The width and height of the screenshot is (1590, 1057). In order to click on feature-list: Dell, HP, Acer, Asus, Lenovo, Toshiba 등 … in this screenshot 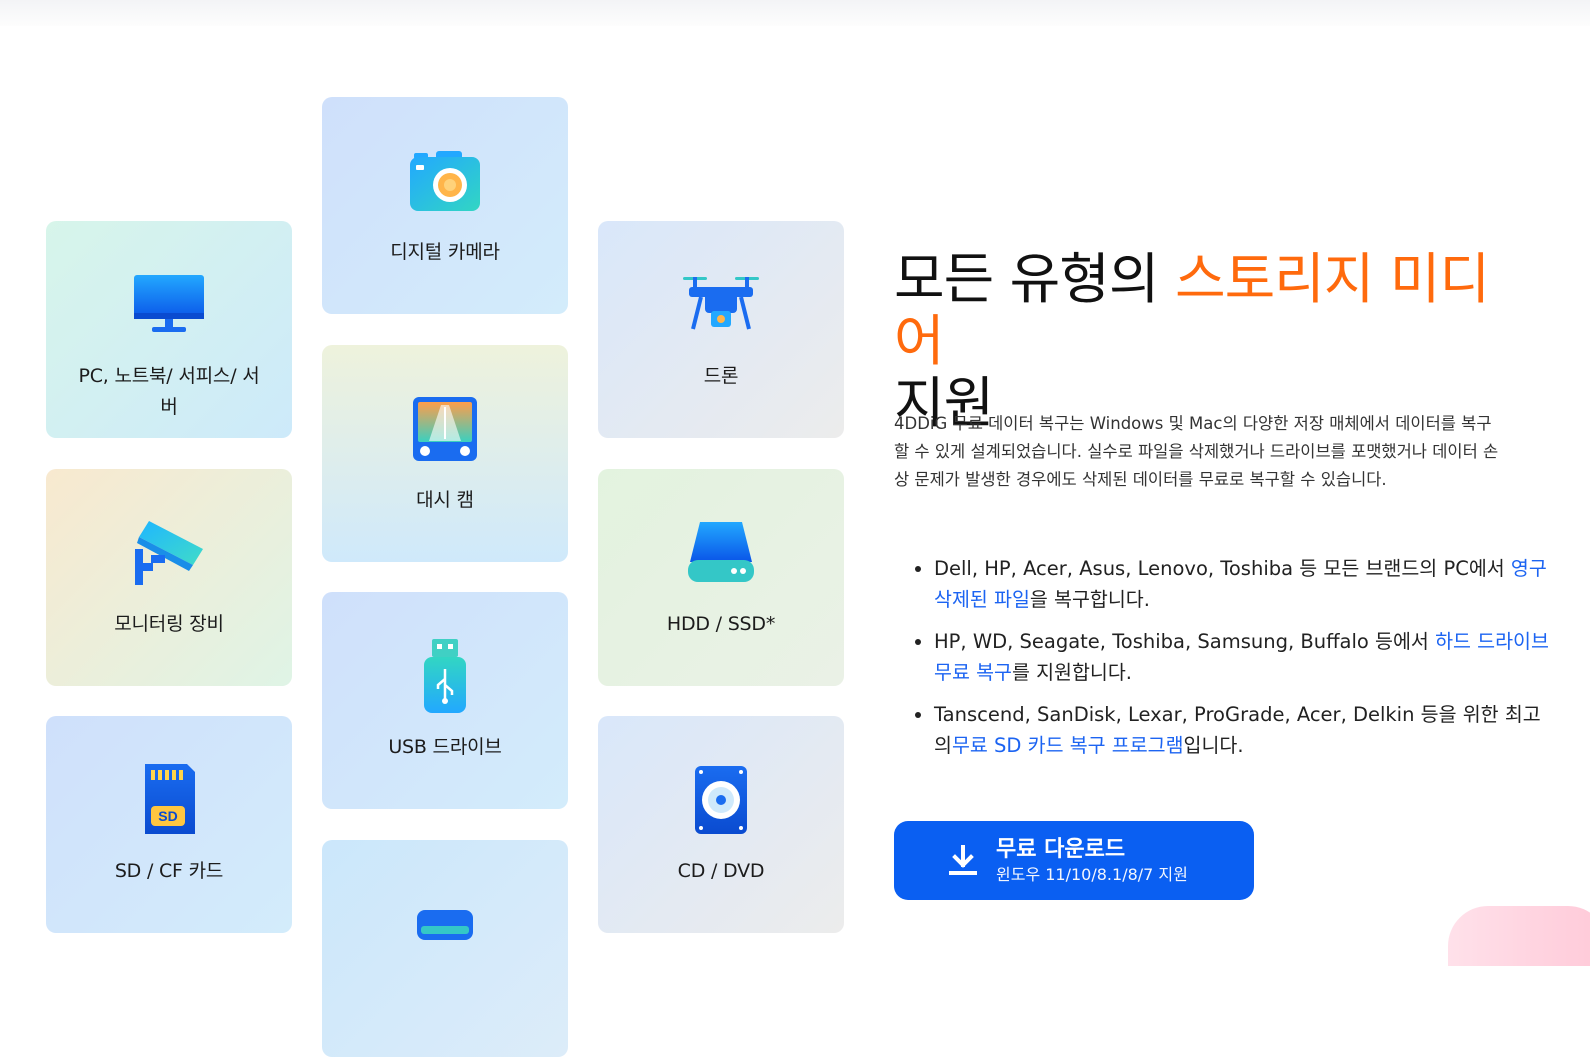, I will do `click(1224, 662)`.